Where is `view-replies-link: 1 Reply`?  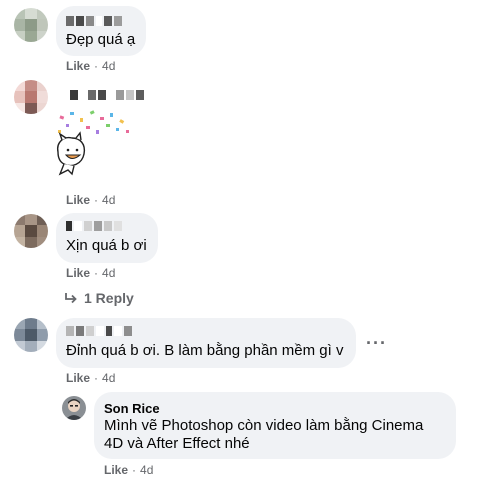 view-replies-link: 1 Reply is located at coordinates (99, 298).